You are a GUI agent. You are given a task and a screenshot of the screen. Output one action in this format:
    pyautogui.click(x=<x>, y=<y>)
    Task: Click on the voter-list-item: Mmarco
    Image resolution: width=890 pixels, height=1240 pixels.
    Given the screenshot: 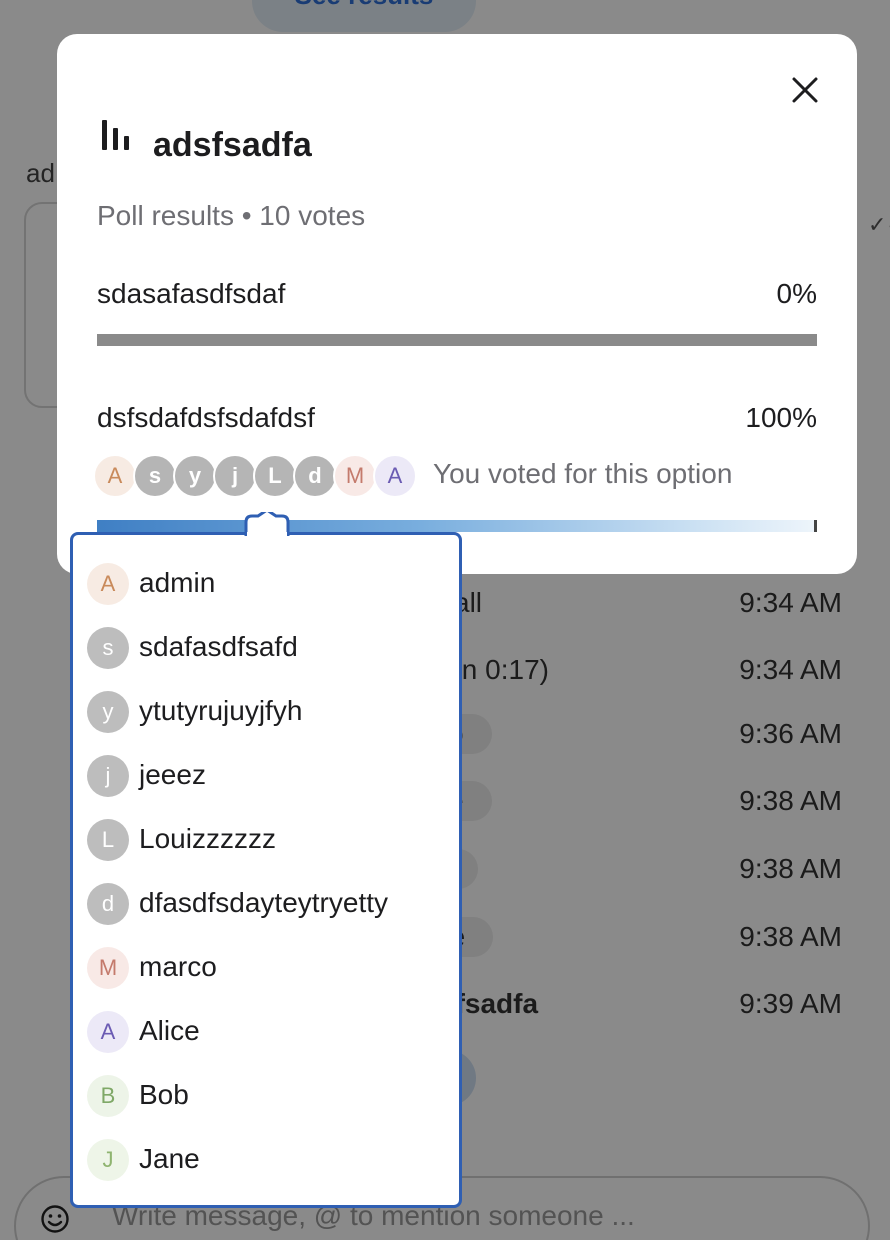 What is the action you would take?
    pyautogui.click(x=267, y=969)
    